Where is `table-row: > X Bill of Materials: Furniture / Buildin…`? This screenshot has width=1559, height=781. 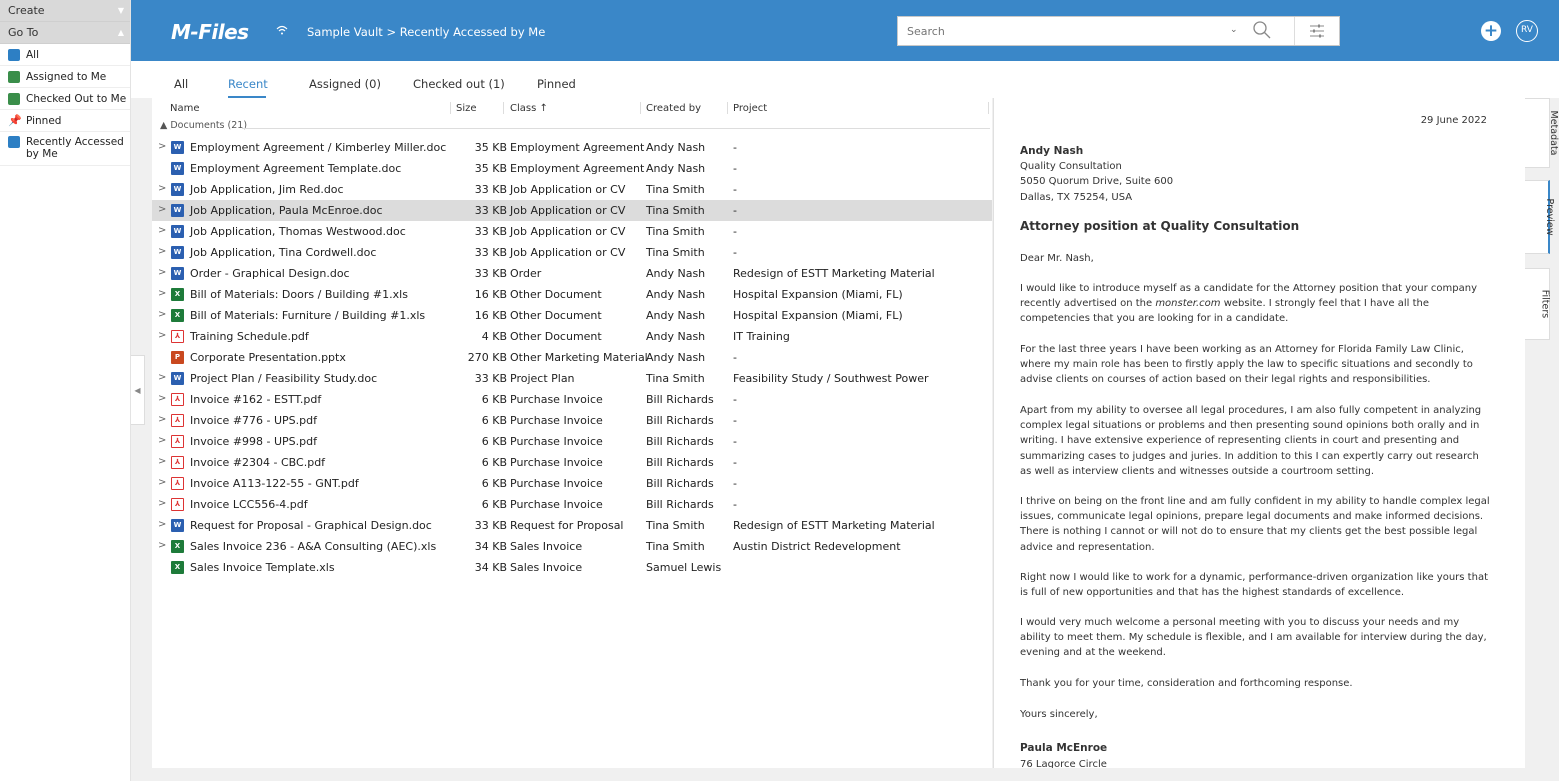
table-row: > X Bill of Materials: Furniture / Buildin… is located at coordinates (572, 315).